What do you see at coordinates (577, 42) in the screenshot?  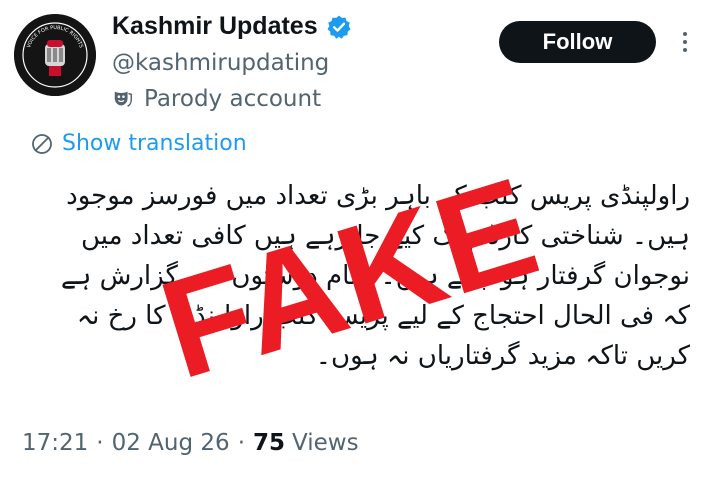 I see `follow-button: Follow` at bounding box center [577, 42].